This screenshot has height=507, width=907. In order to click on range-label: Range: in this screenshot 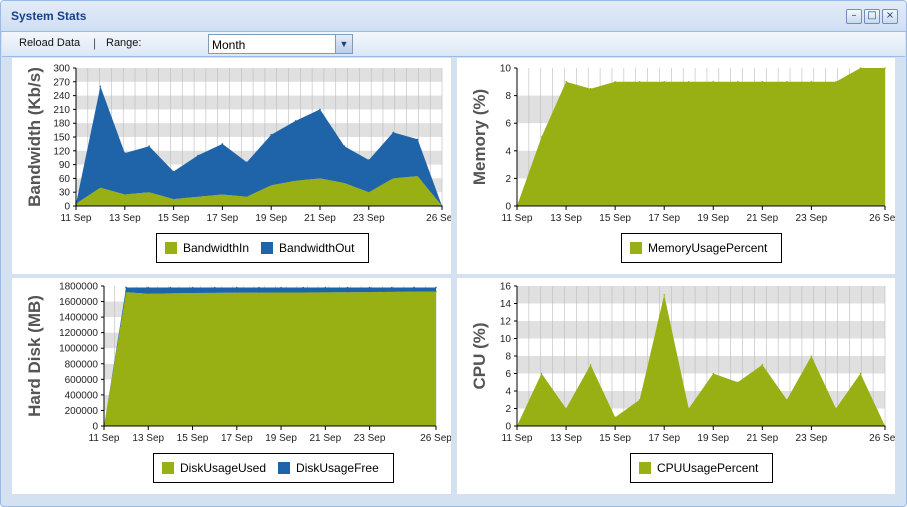, I will do `click(124, 43)`.